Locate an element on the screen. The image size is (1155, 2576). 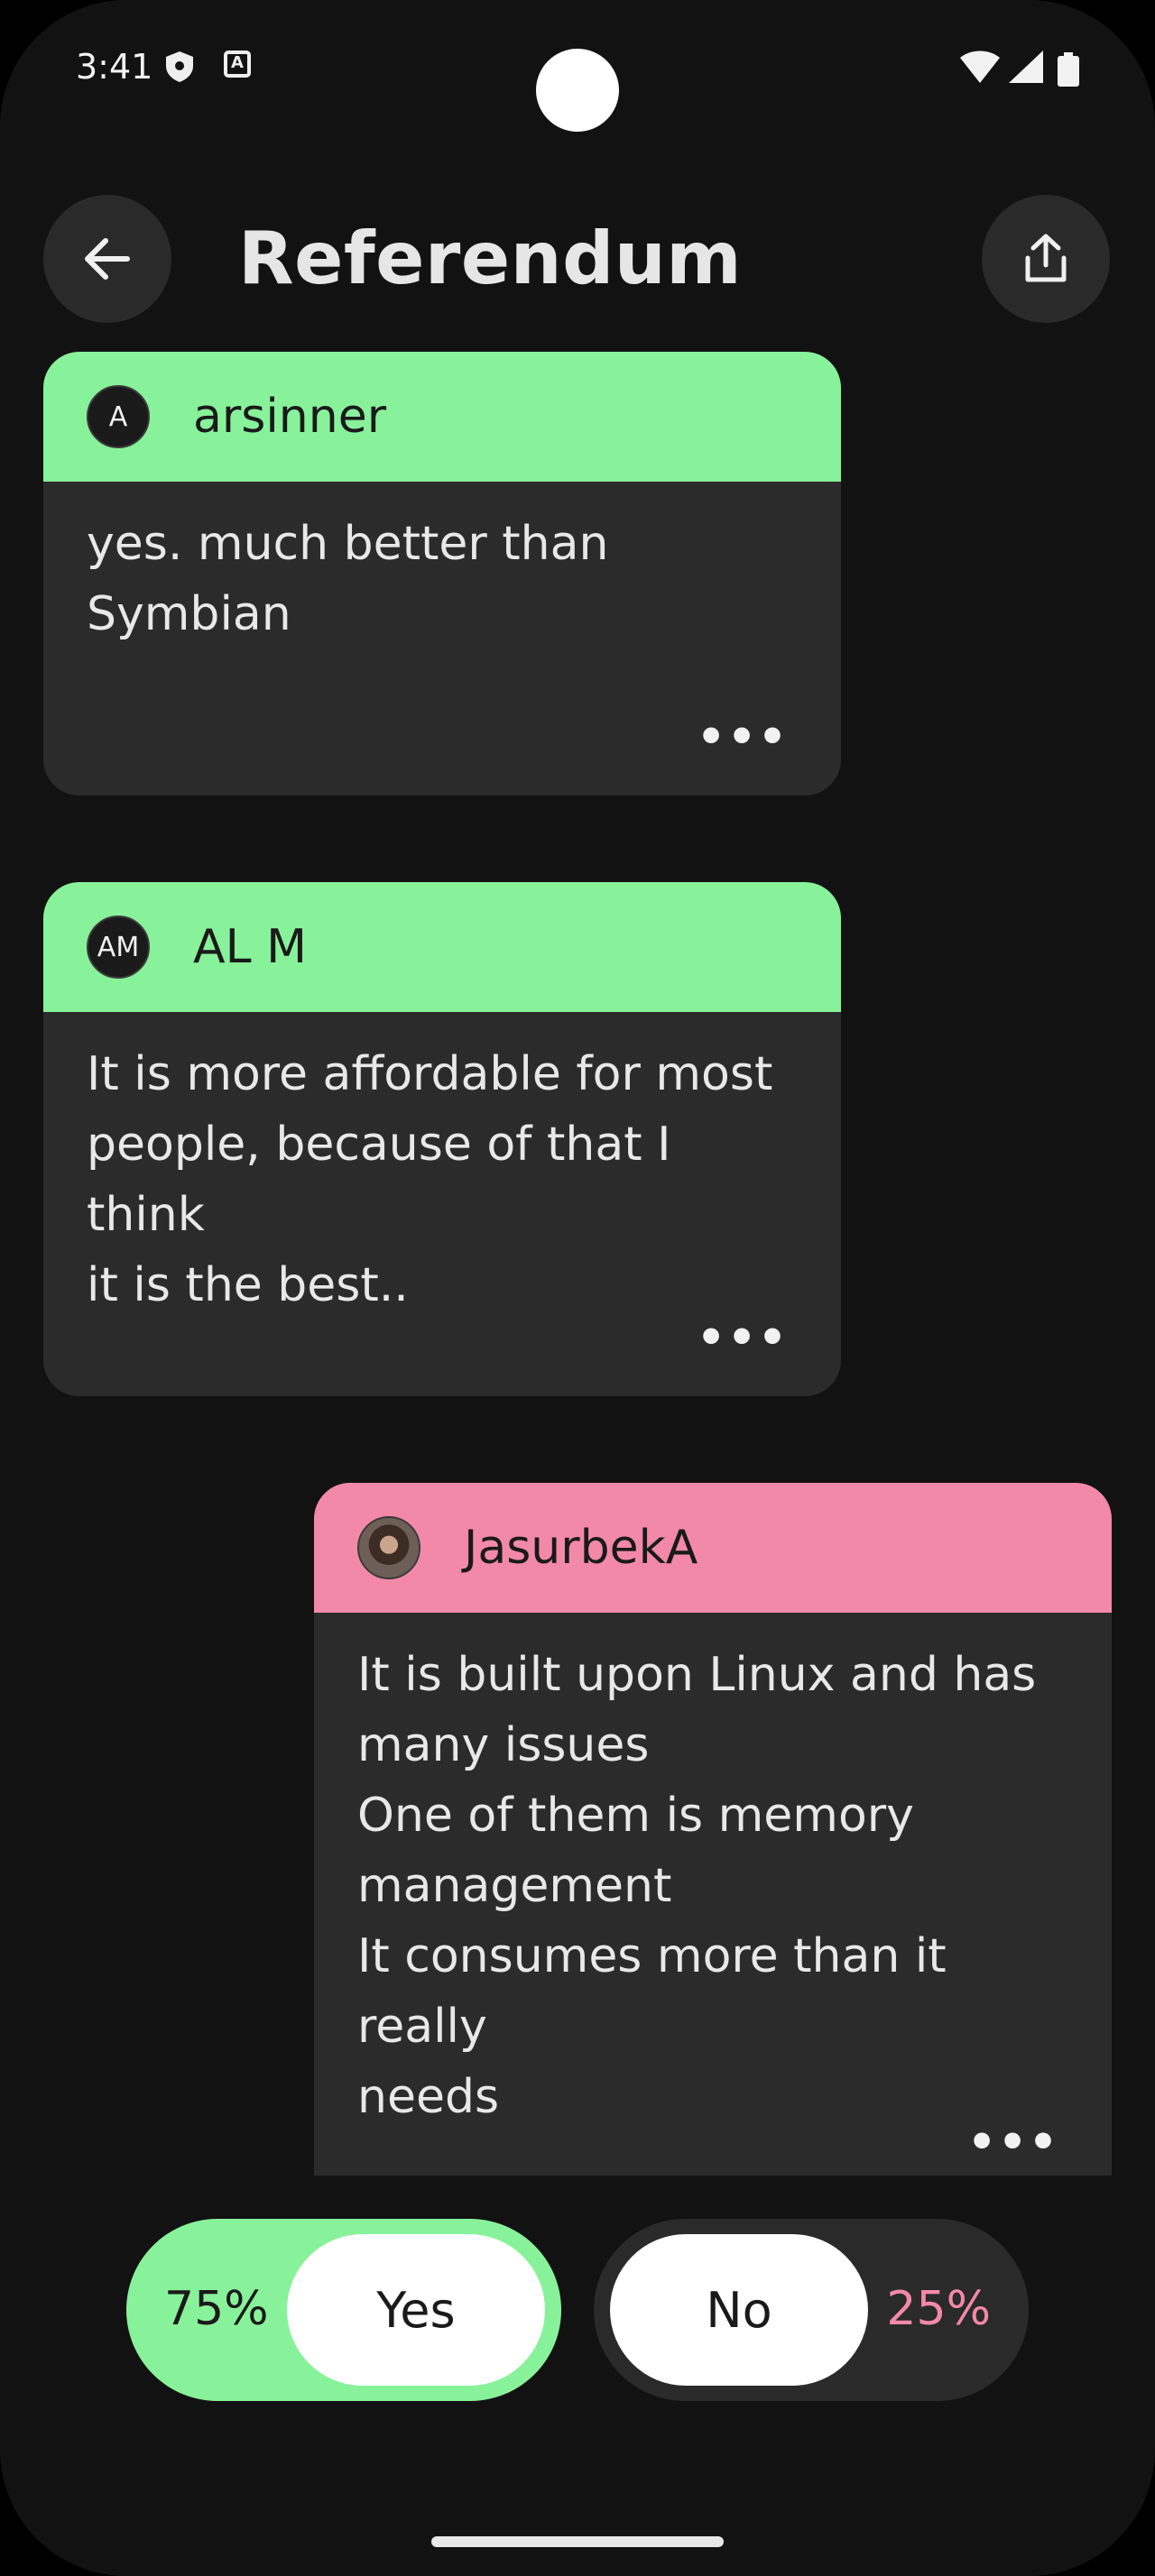
vote-no-button: No is located at coordinates (739, 2310).